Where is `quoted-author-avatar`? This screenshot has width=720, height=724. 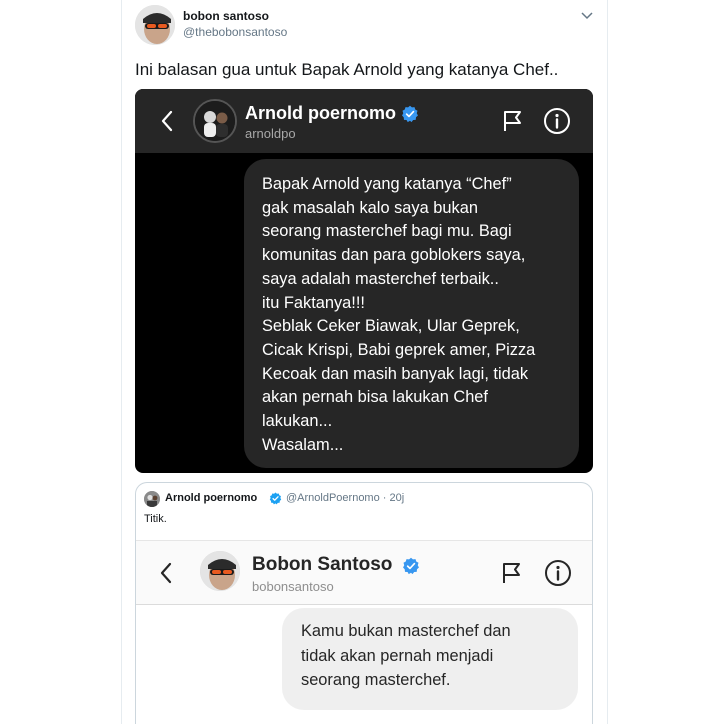 quoted-author-avatar is located at coordinates (152, 499).